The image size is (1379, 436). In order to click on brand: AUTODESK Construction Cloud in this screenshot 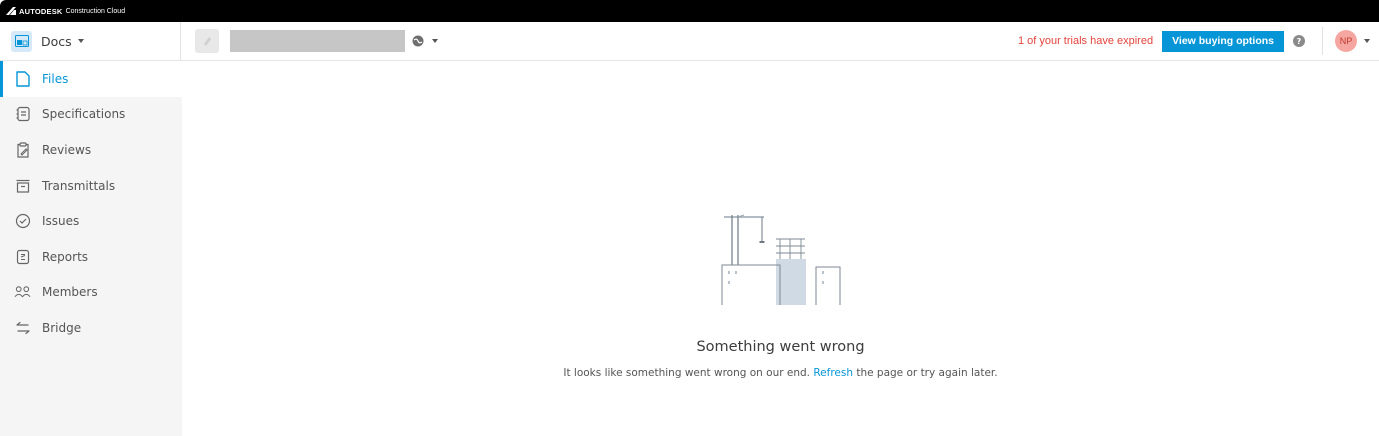, I will do `click(65, 11)`.